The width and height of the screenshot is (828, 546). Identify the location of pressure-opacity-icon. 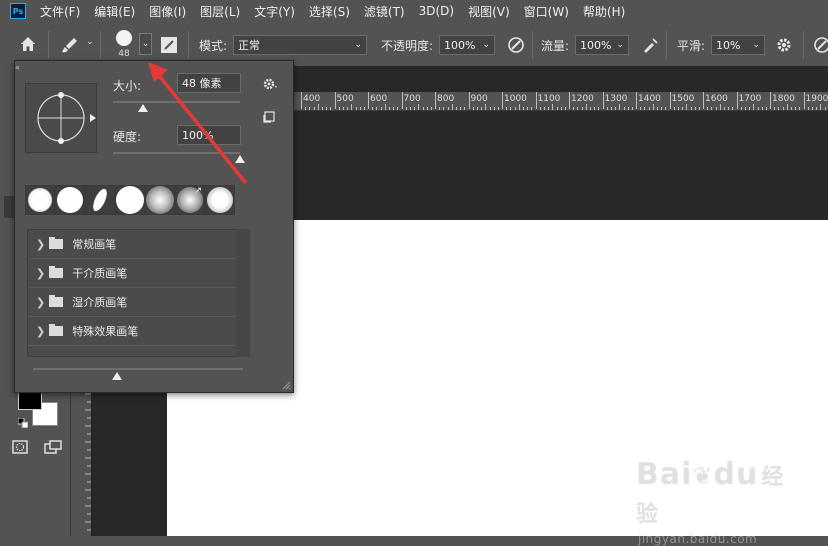
(516, 45).